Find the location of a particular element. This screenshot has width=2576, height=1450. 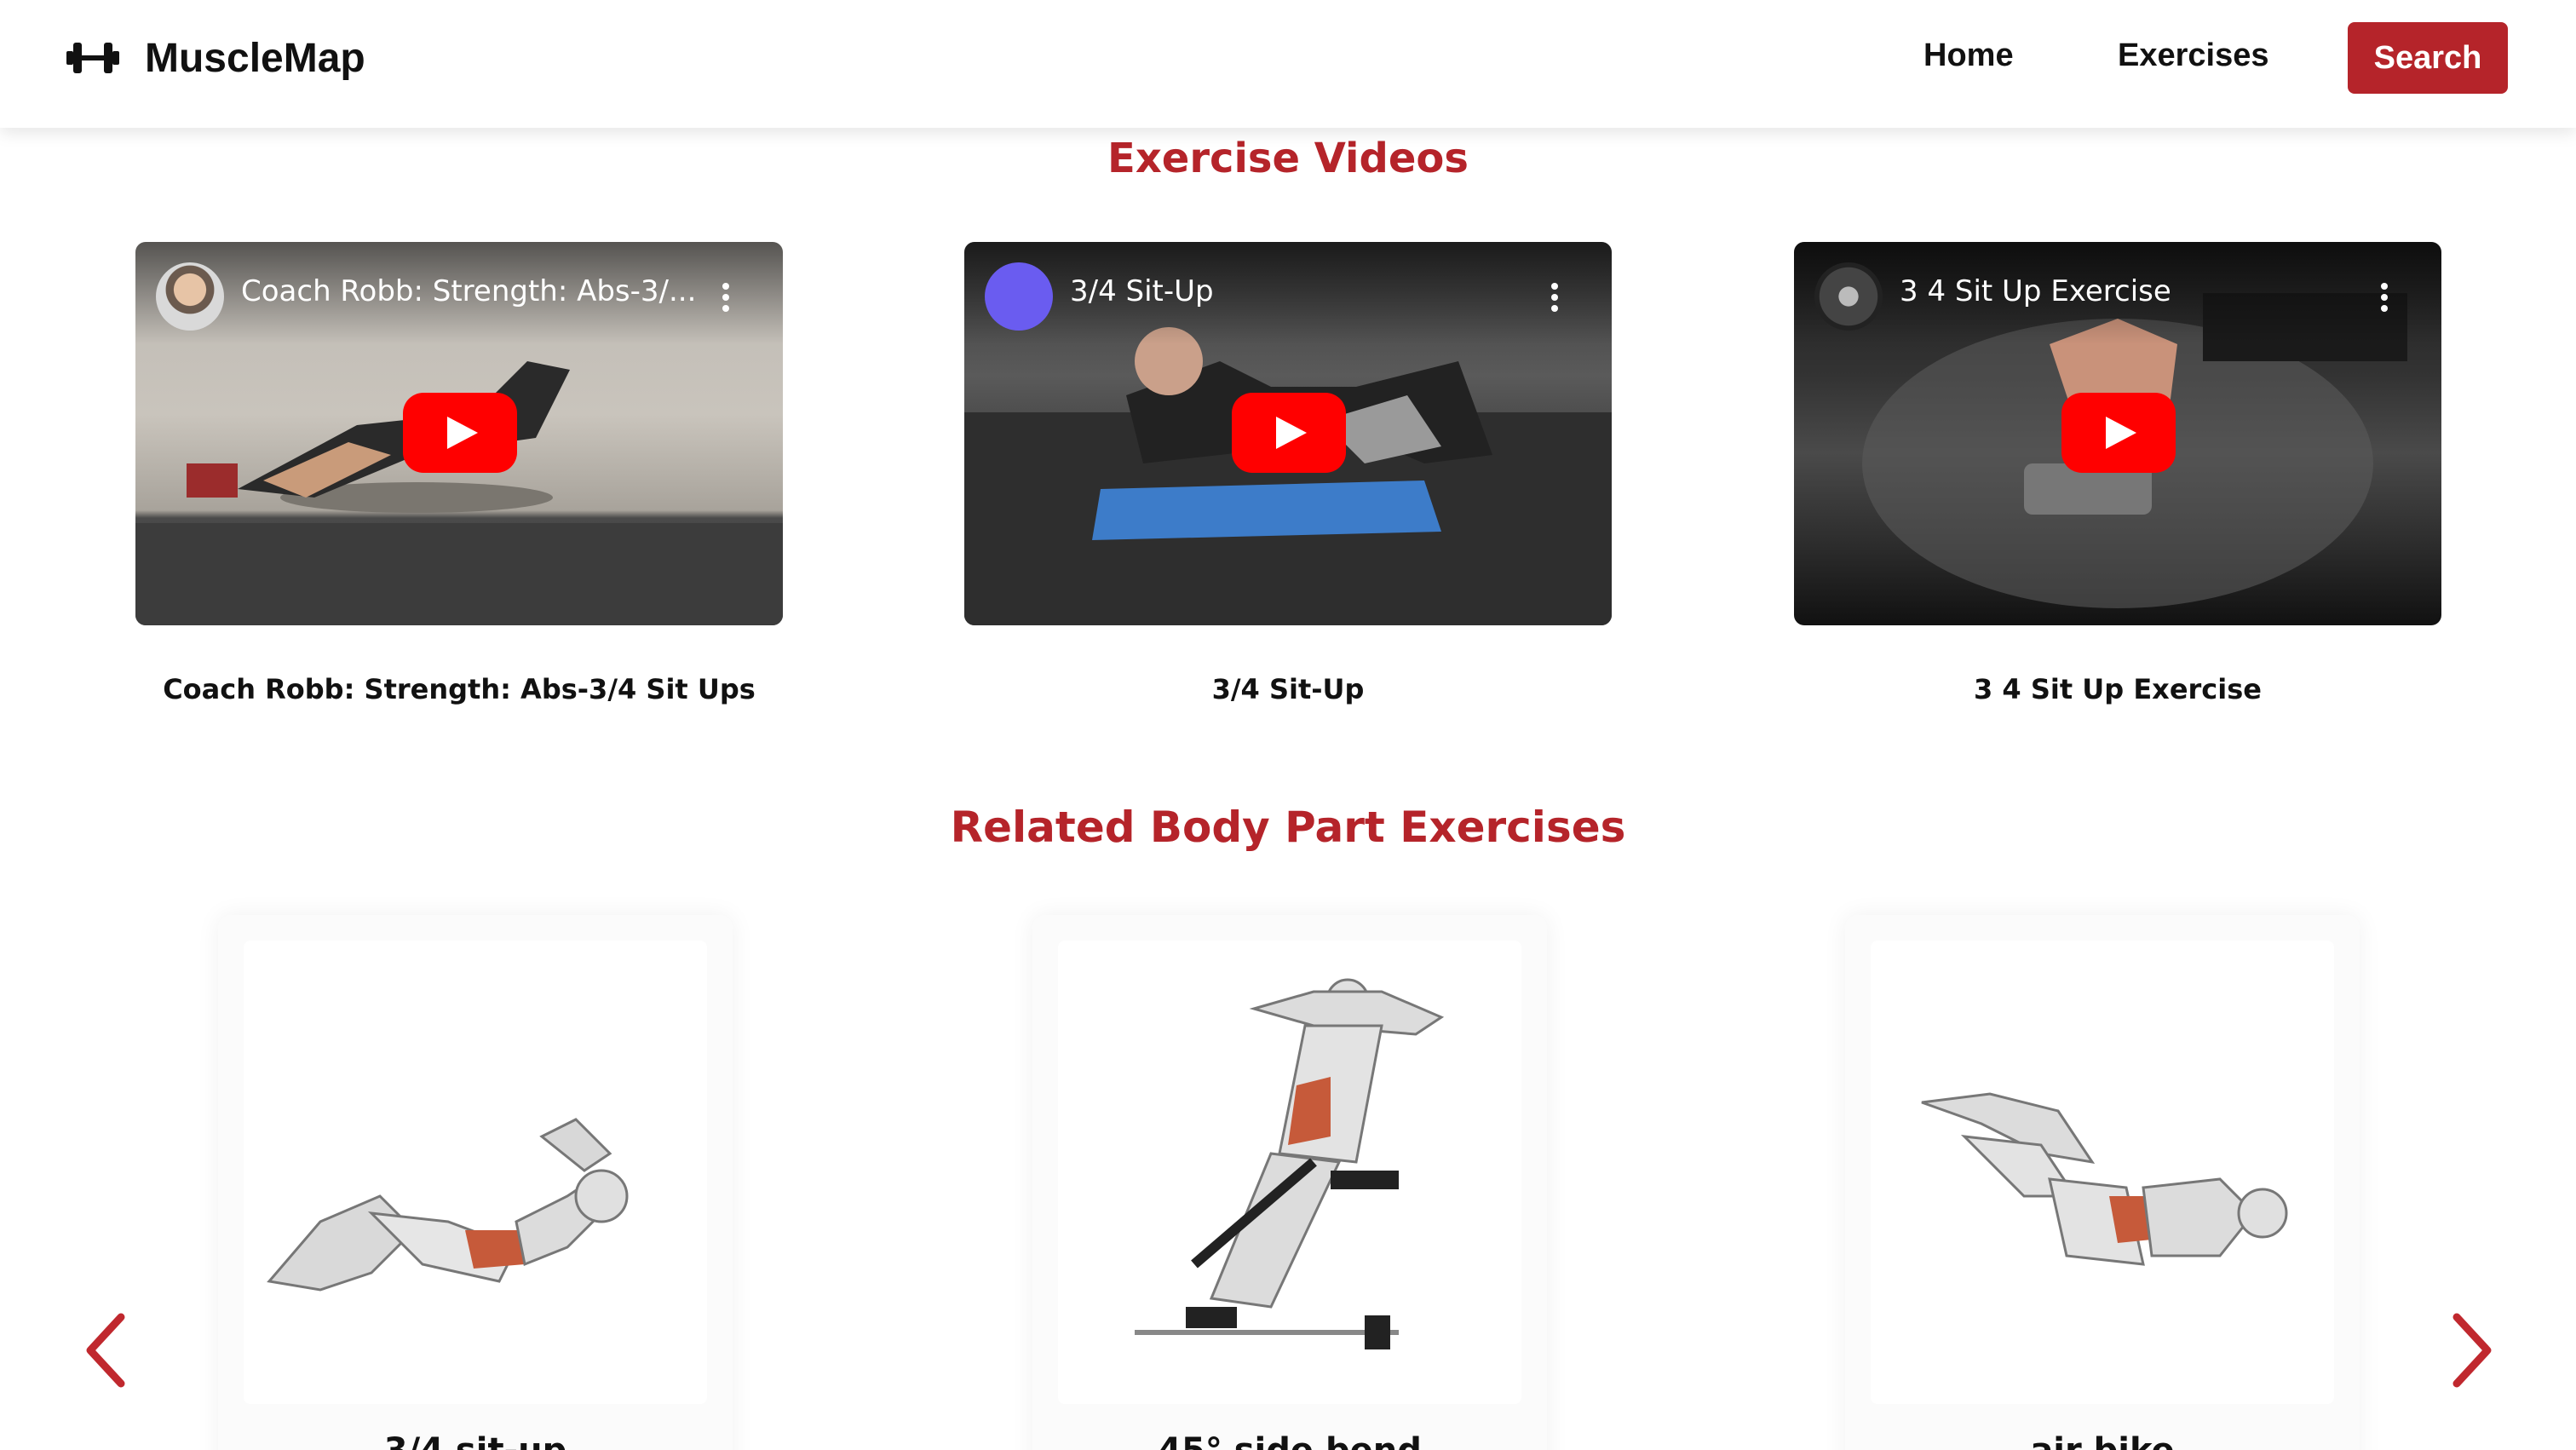

brand-name: MuscleMap is located at coordinates (255, 58).